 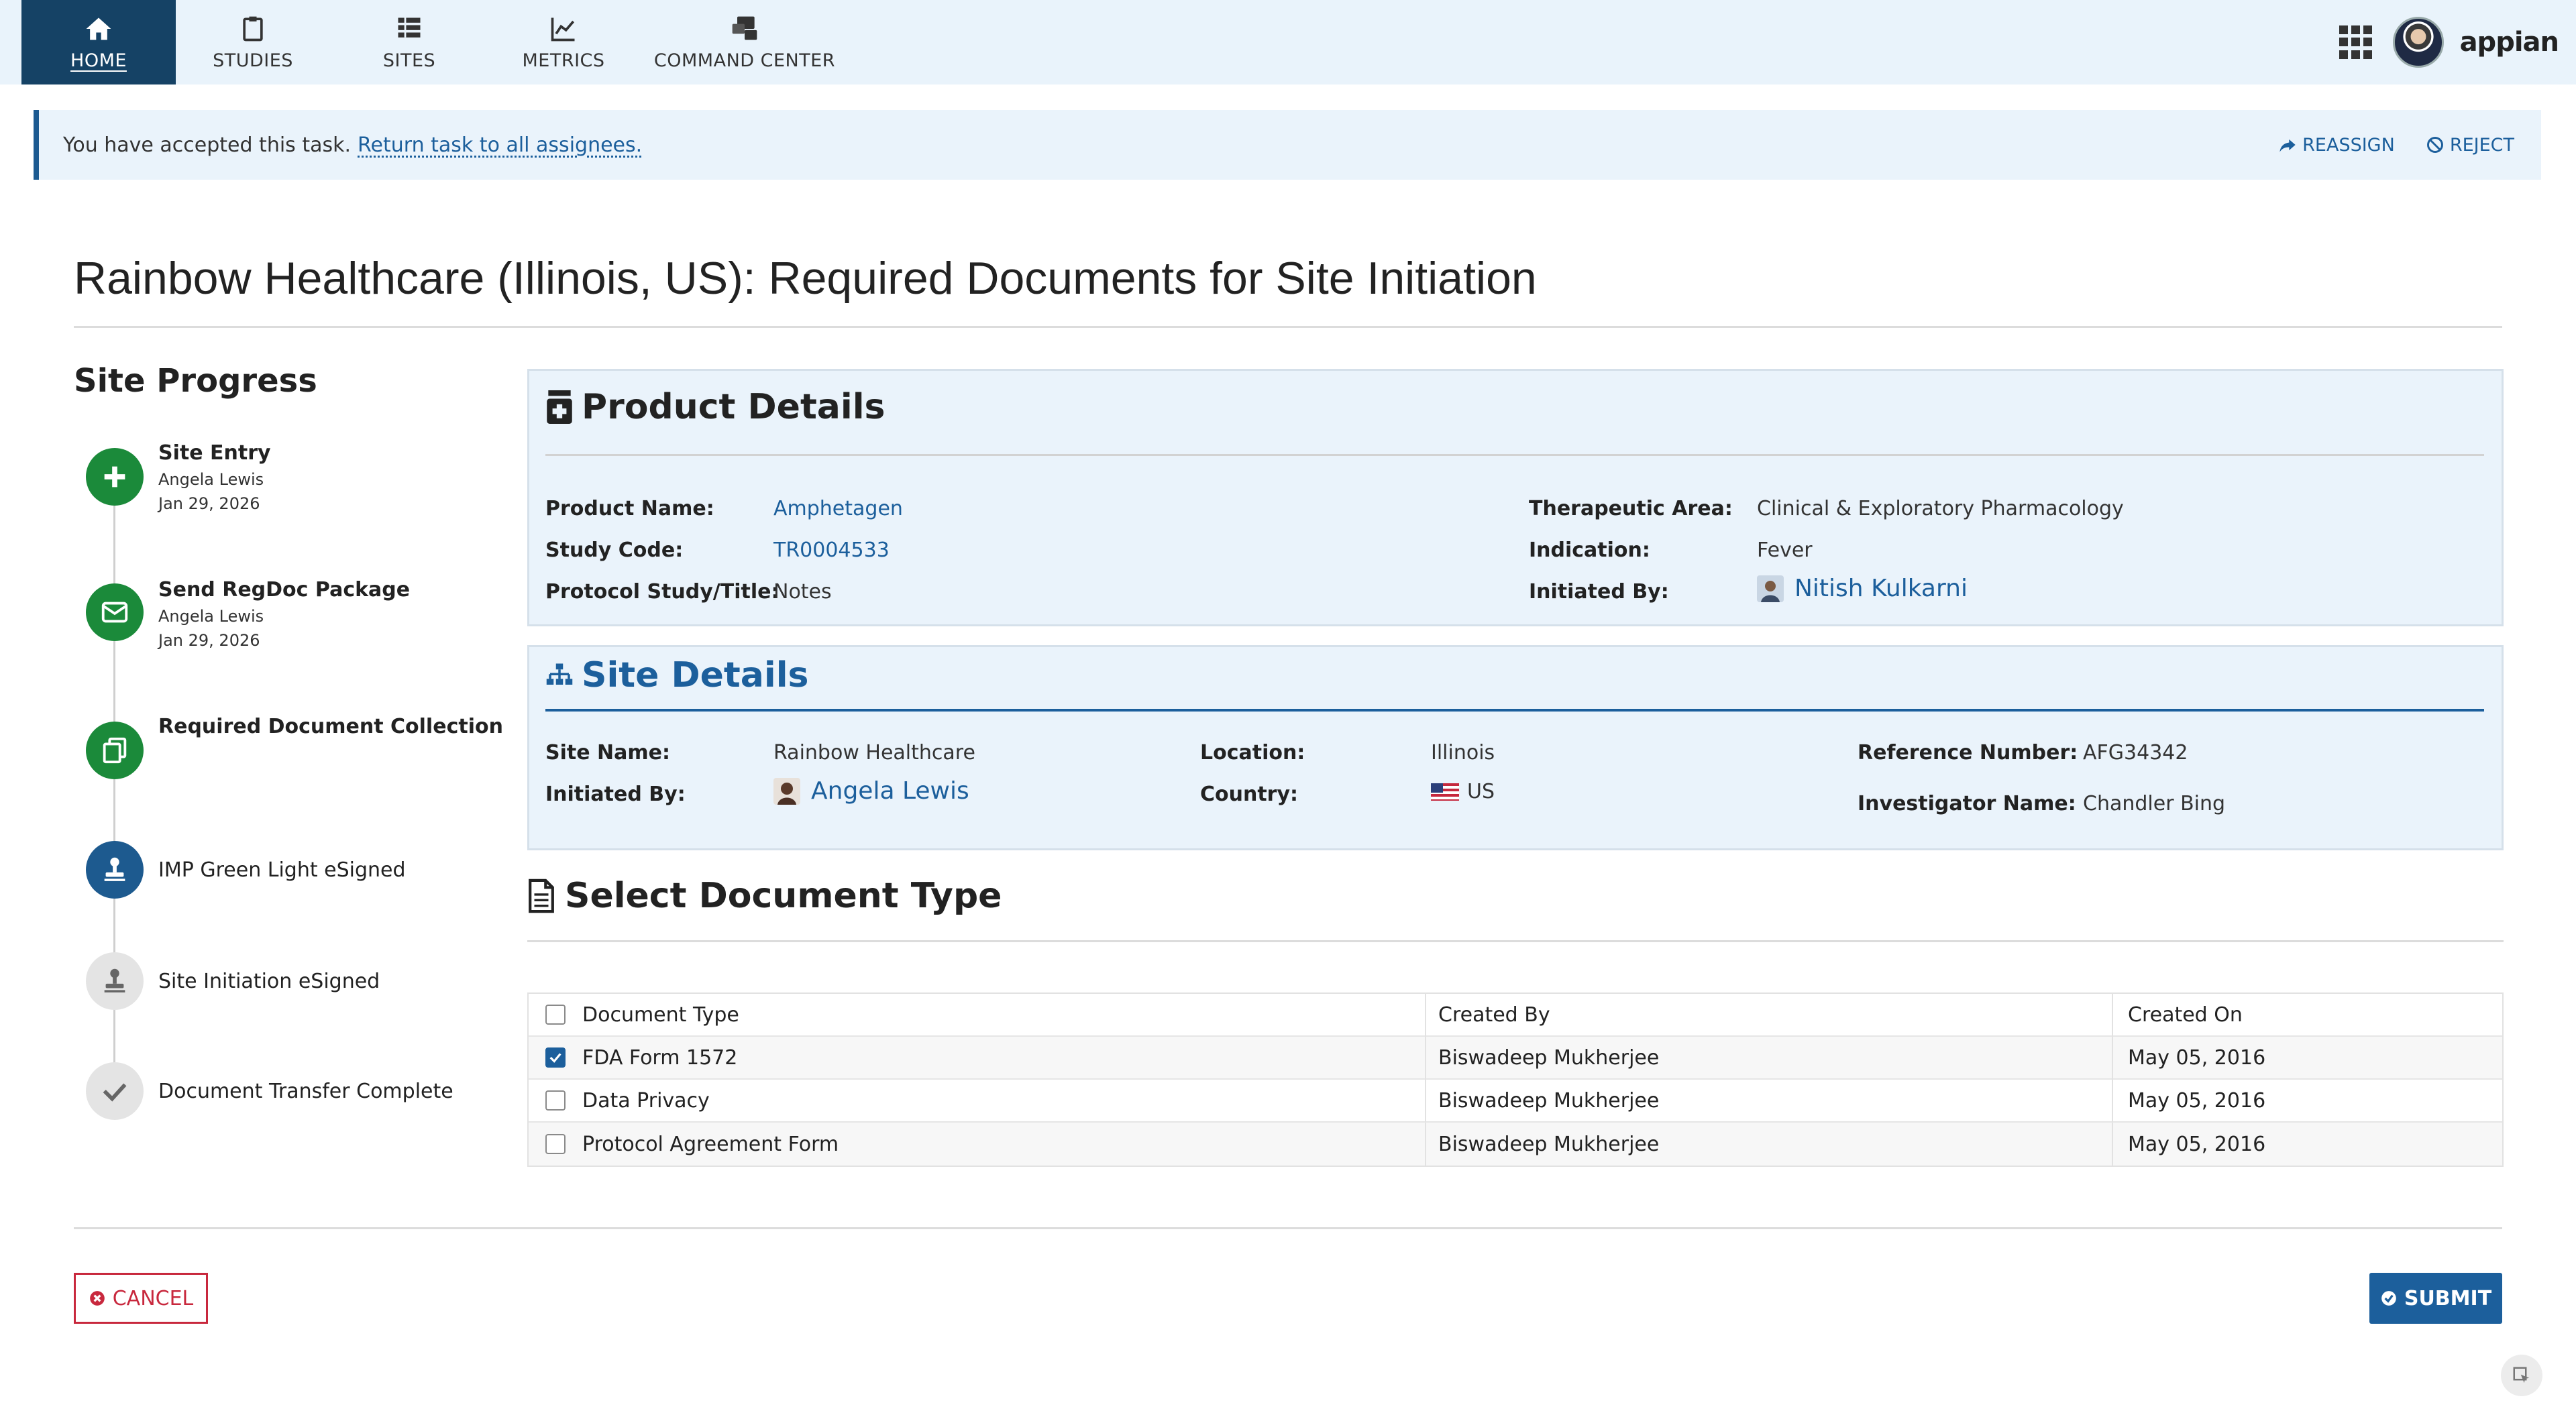 I want to click on product-details-title: Product Details, so click(x=733, y=407).